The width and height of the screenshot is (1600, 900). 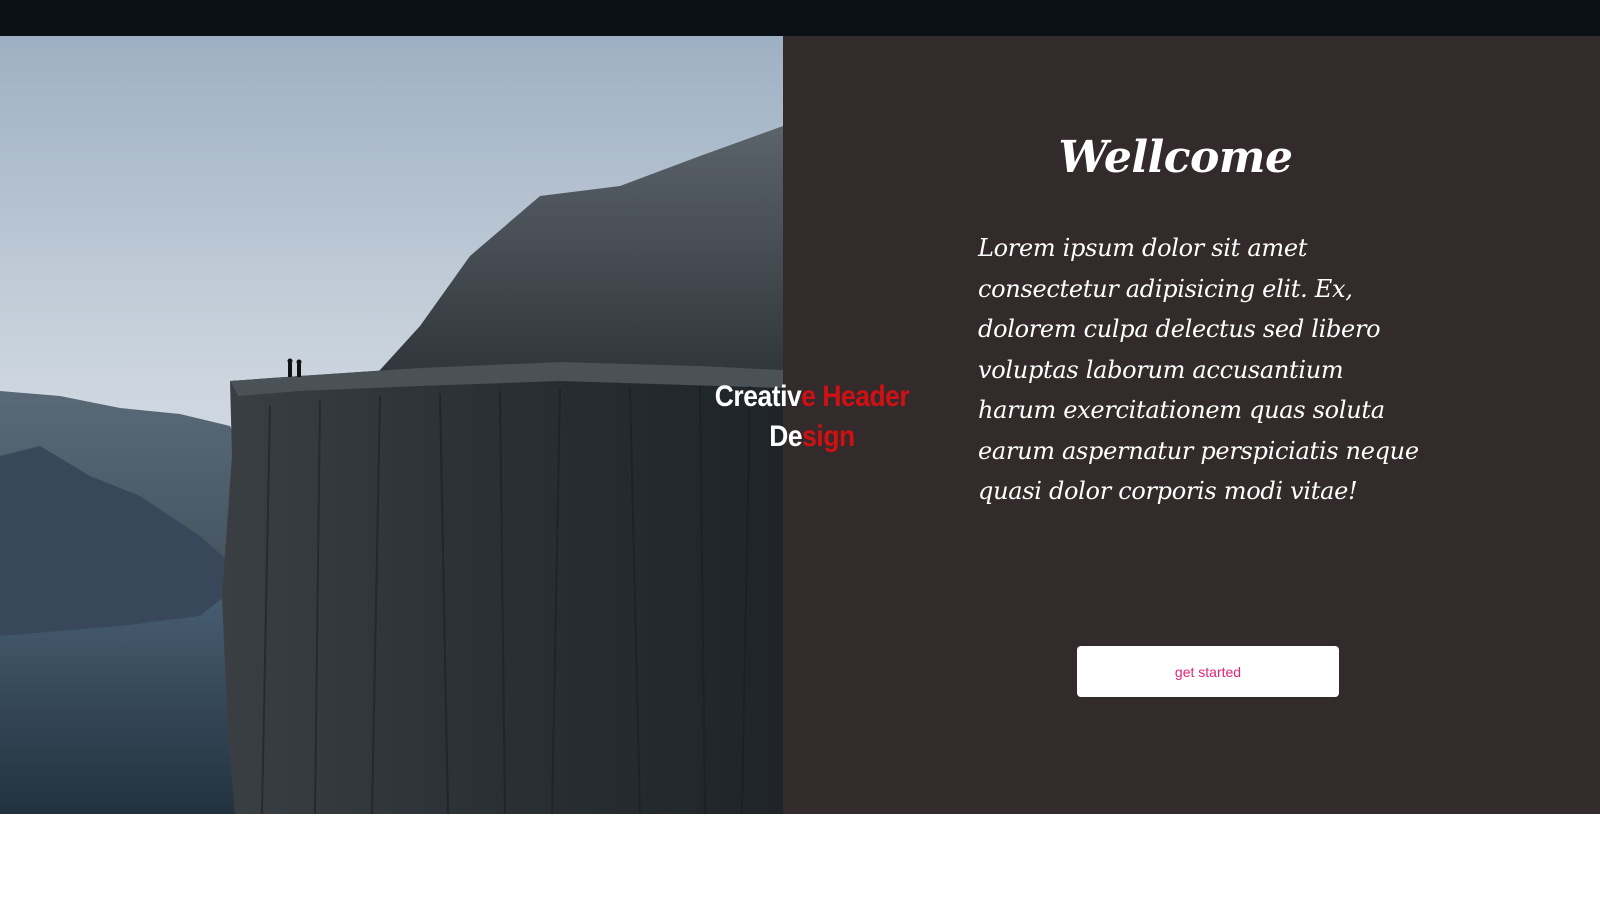 I want to click on logo-part-4: sign, so click(x=828, y=436).